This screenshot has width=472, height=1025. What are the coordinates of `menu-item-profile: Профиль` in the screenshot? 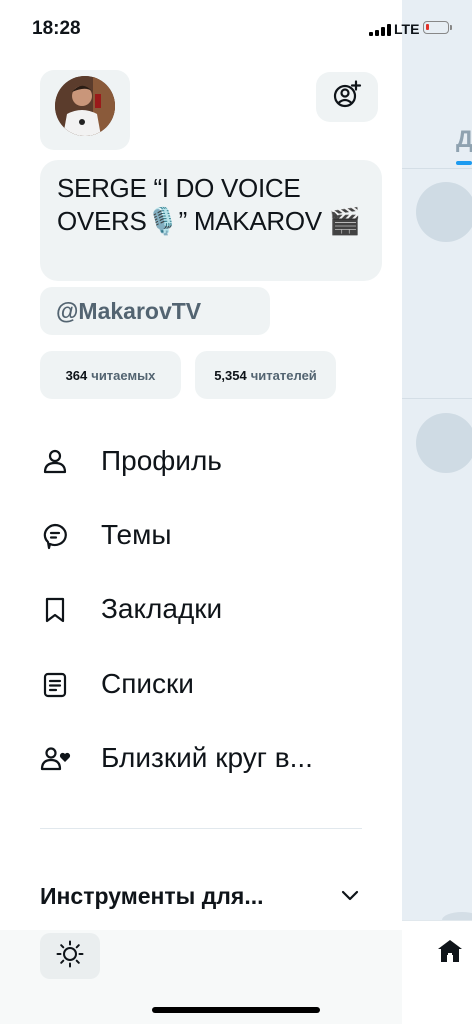 It's located at (205, 462).